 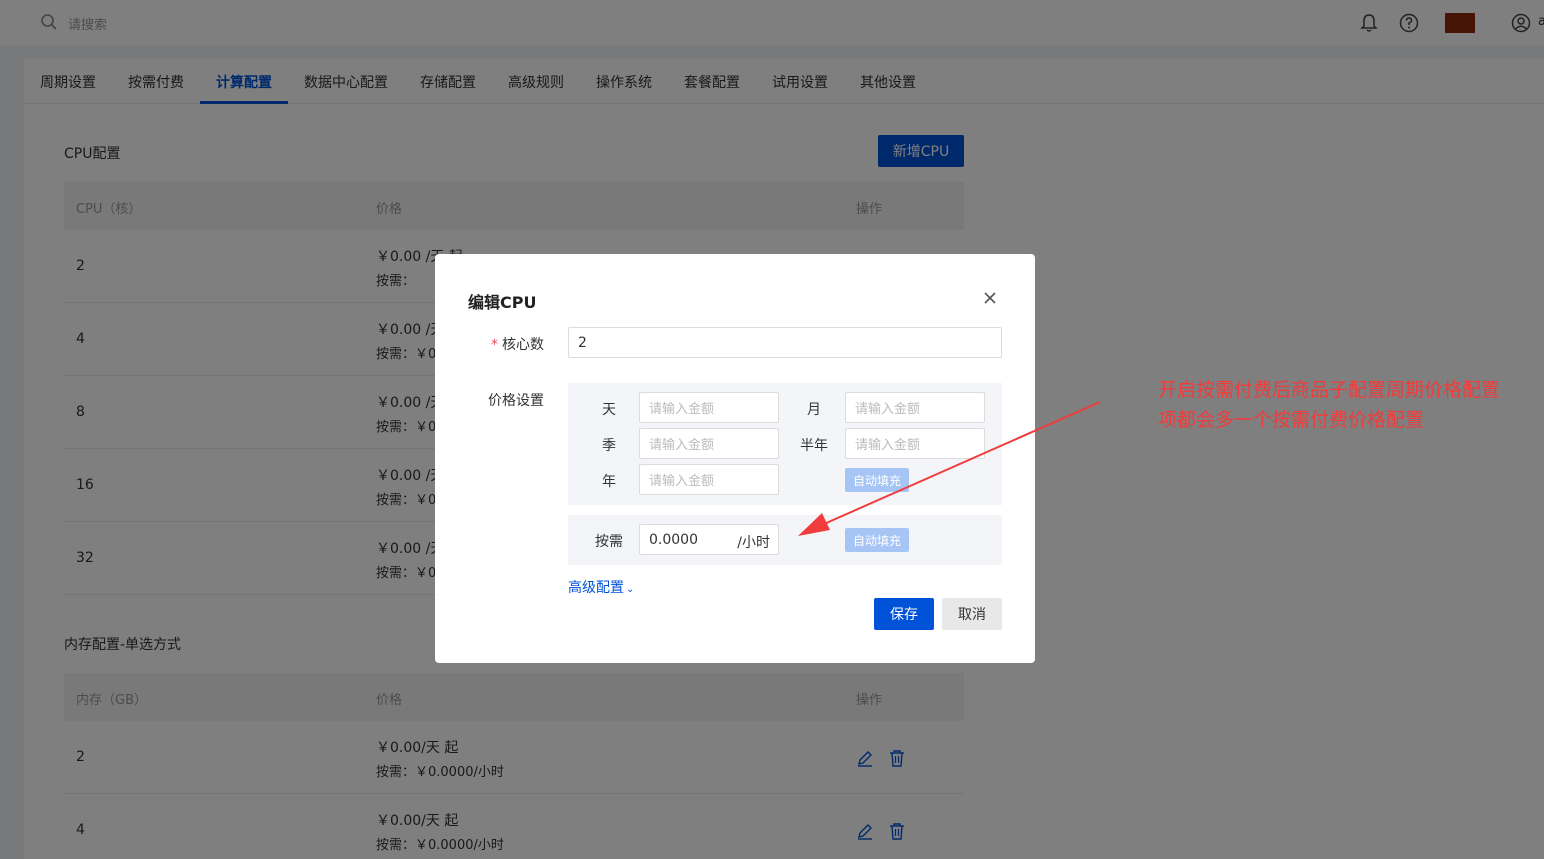 What do you see at coordinates (915, 407) in the screenshot?
I see `month-price-input: 请输入金额` at bounding box center [915, 407].